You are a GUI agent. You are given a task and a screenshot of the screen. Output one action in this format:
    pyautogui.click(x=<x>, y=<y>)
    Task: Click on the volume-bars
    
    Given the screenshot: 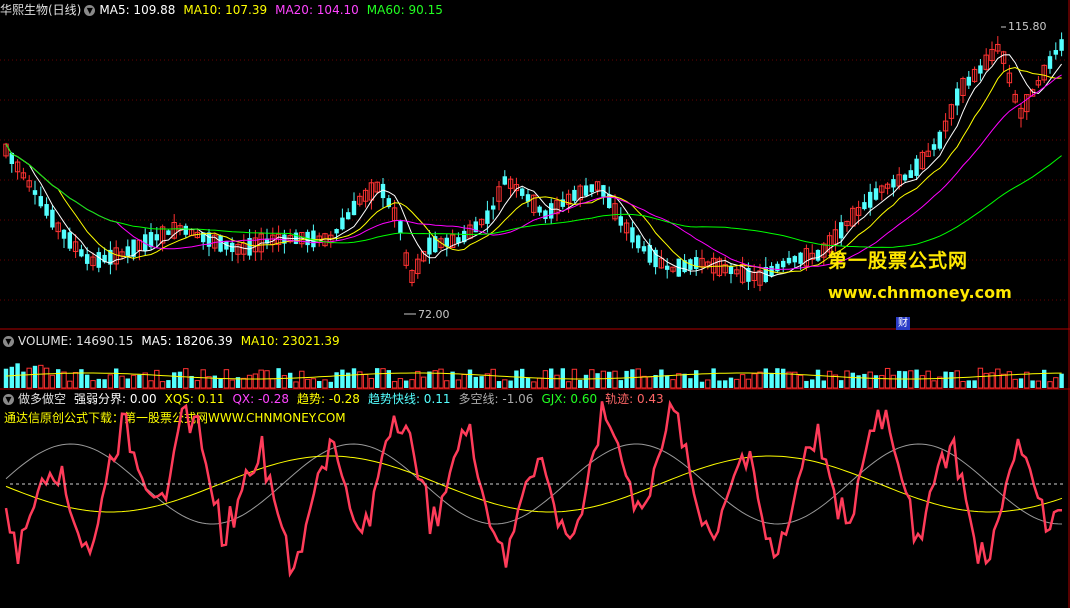 What is the action you would take?
    pyautogui.click(x=533, y=376)
    